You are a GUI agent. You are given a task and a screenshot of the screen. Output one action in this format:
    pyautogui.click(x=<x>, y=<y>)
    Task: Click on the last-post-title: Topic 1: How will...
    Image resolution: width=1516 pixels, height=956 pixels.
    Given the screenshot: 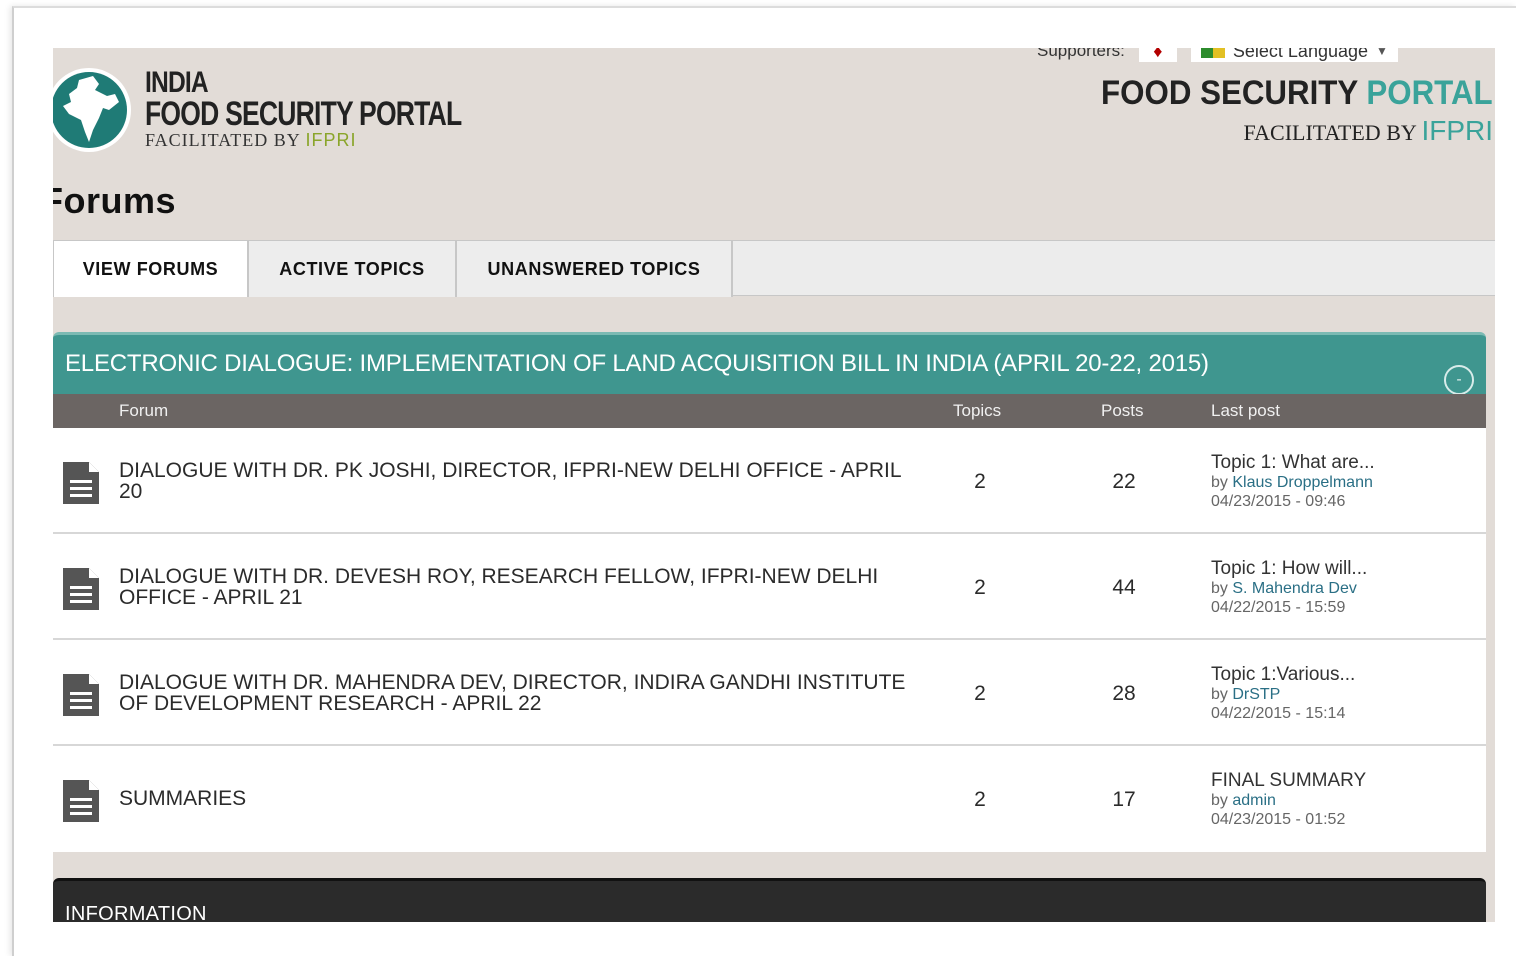 What is the action you would take?
    pyautogui.click(x=1346, y=568)
    